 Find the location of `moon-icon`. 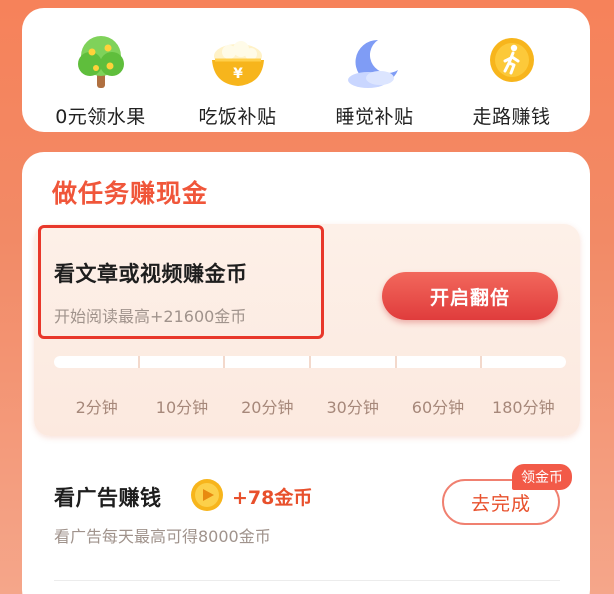

moon-icon is located at coordinates (372, 63).